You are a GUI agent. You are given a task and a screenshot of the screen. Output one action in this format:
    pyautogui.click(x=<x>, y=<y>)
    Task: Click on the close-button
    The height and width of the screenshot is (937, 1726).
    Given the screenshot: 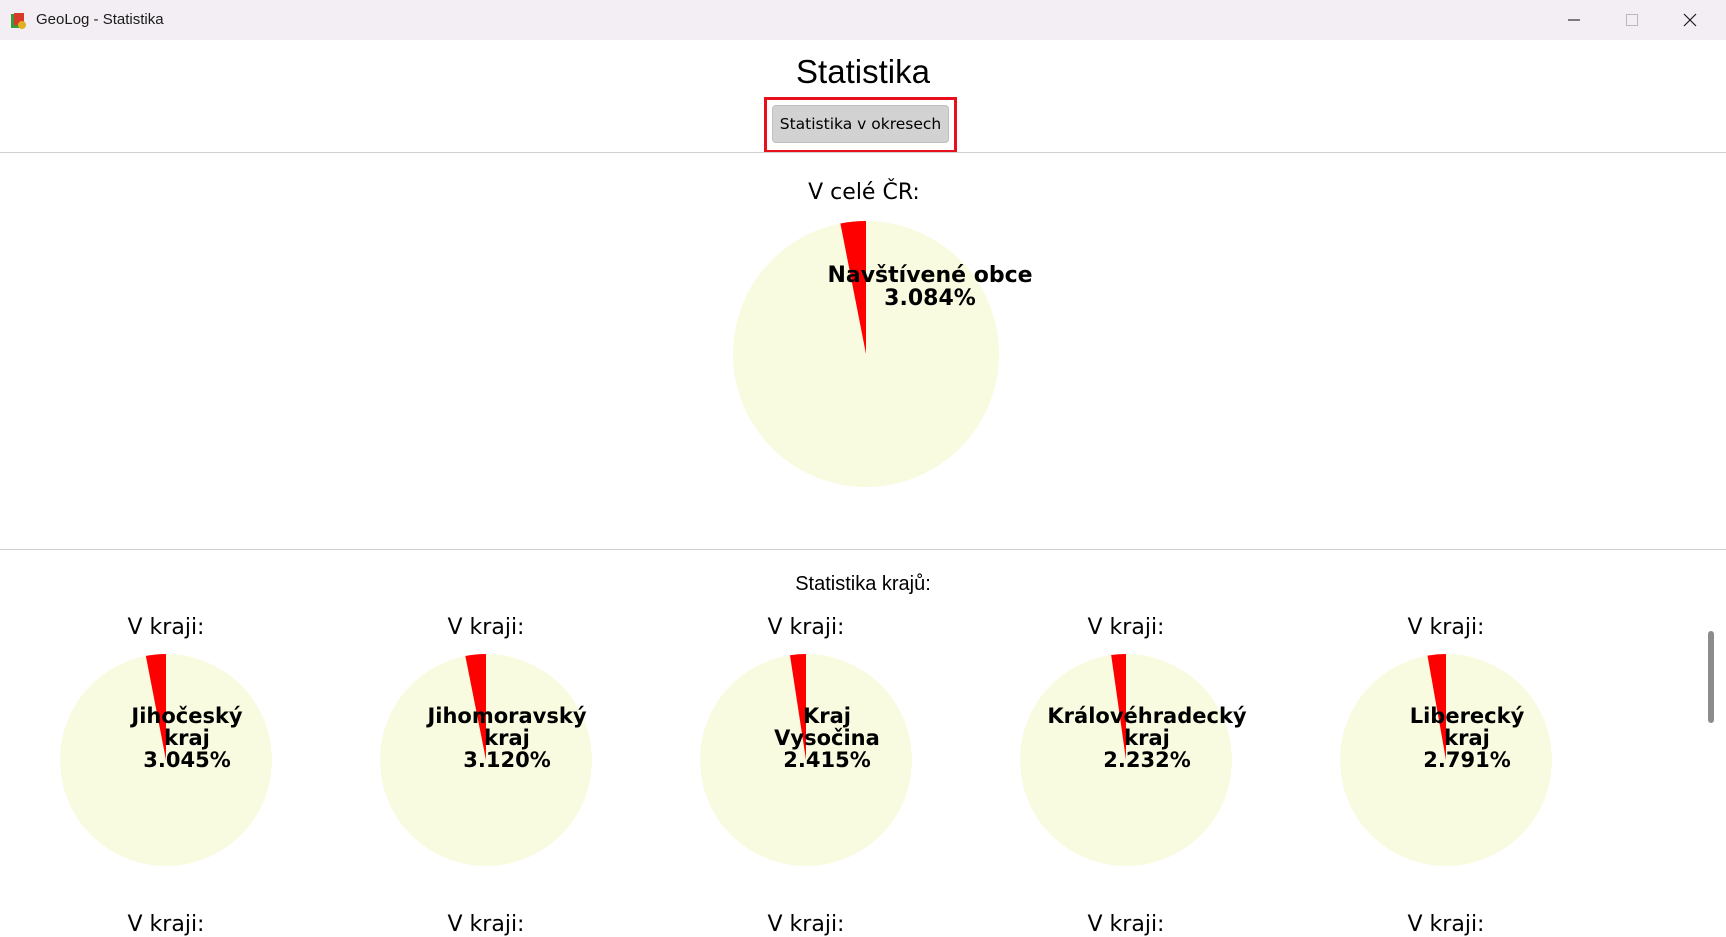 What is the action you would take?
    pyautogui.click(x=1690, y=20)
    